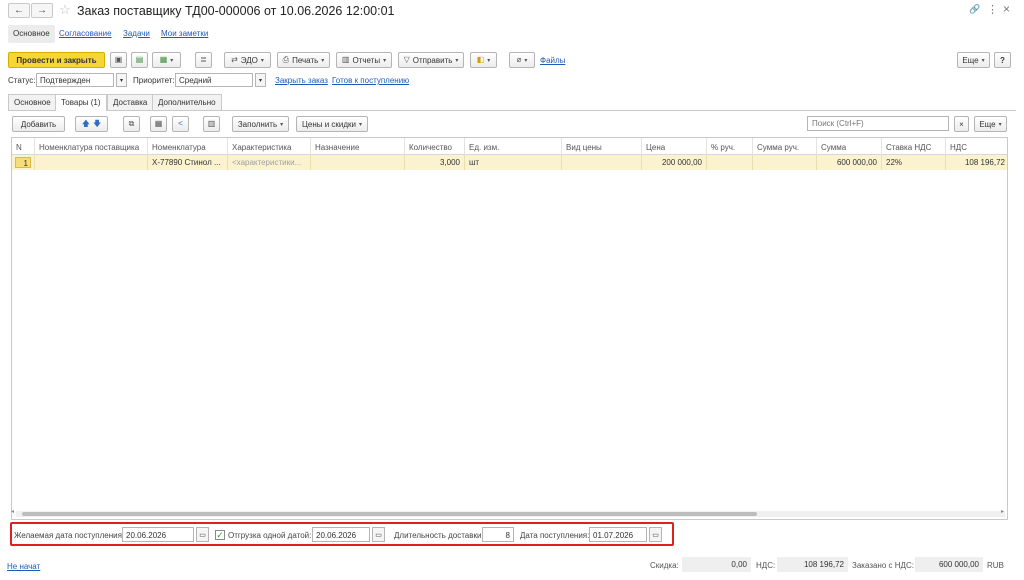 The width and height of the screenshot is (1024, 580). What do you see at coordinates (31, 34) in the screenshot?
I see `tab-main: Основное` at bounding box center [31, 34].